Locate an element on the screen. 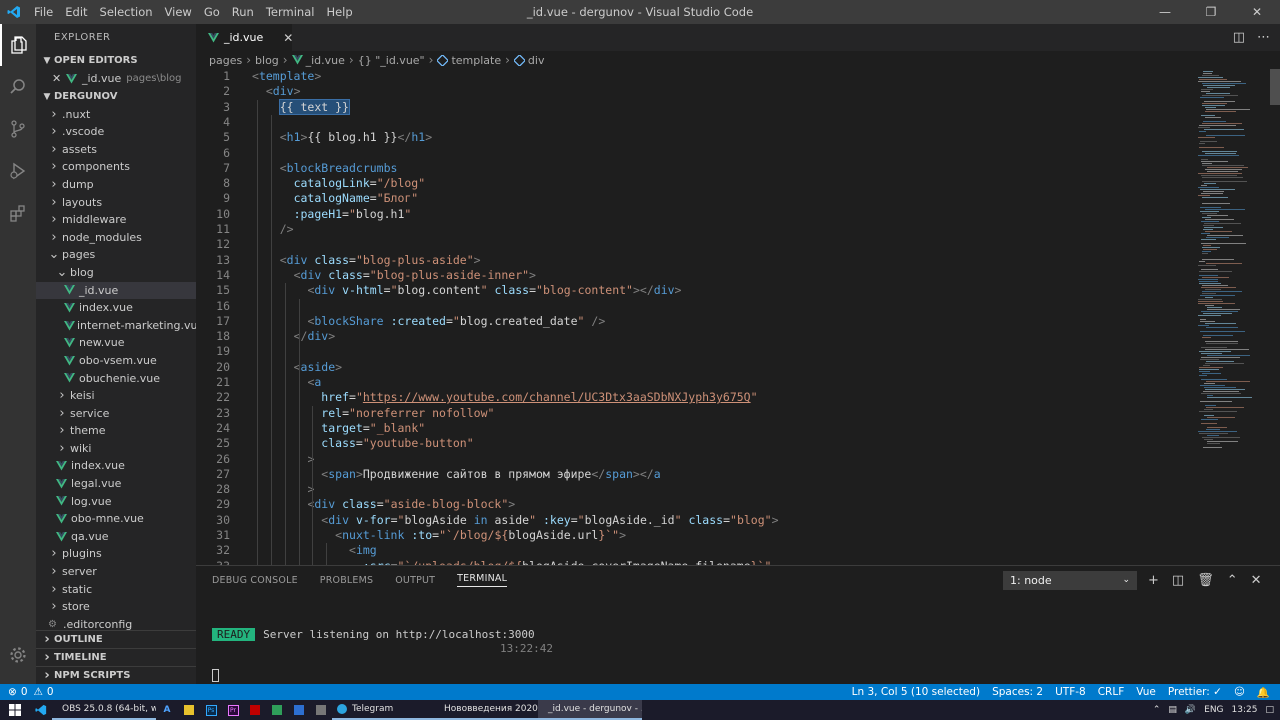  code-line: 18 </div> is located at coordinates (696, 336).